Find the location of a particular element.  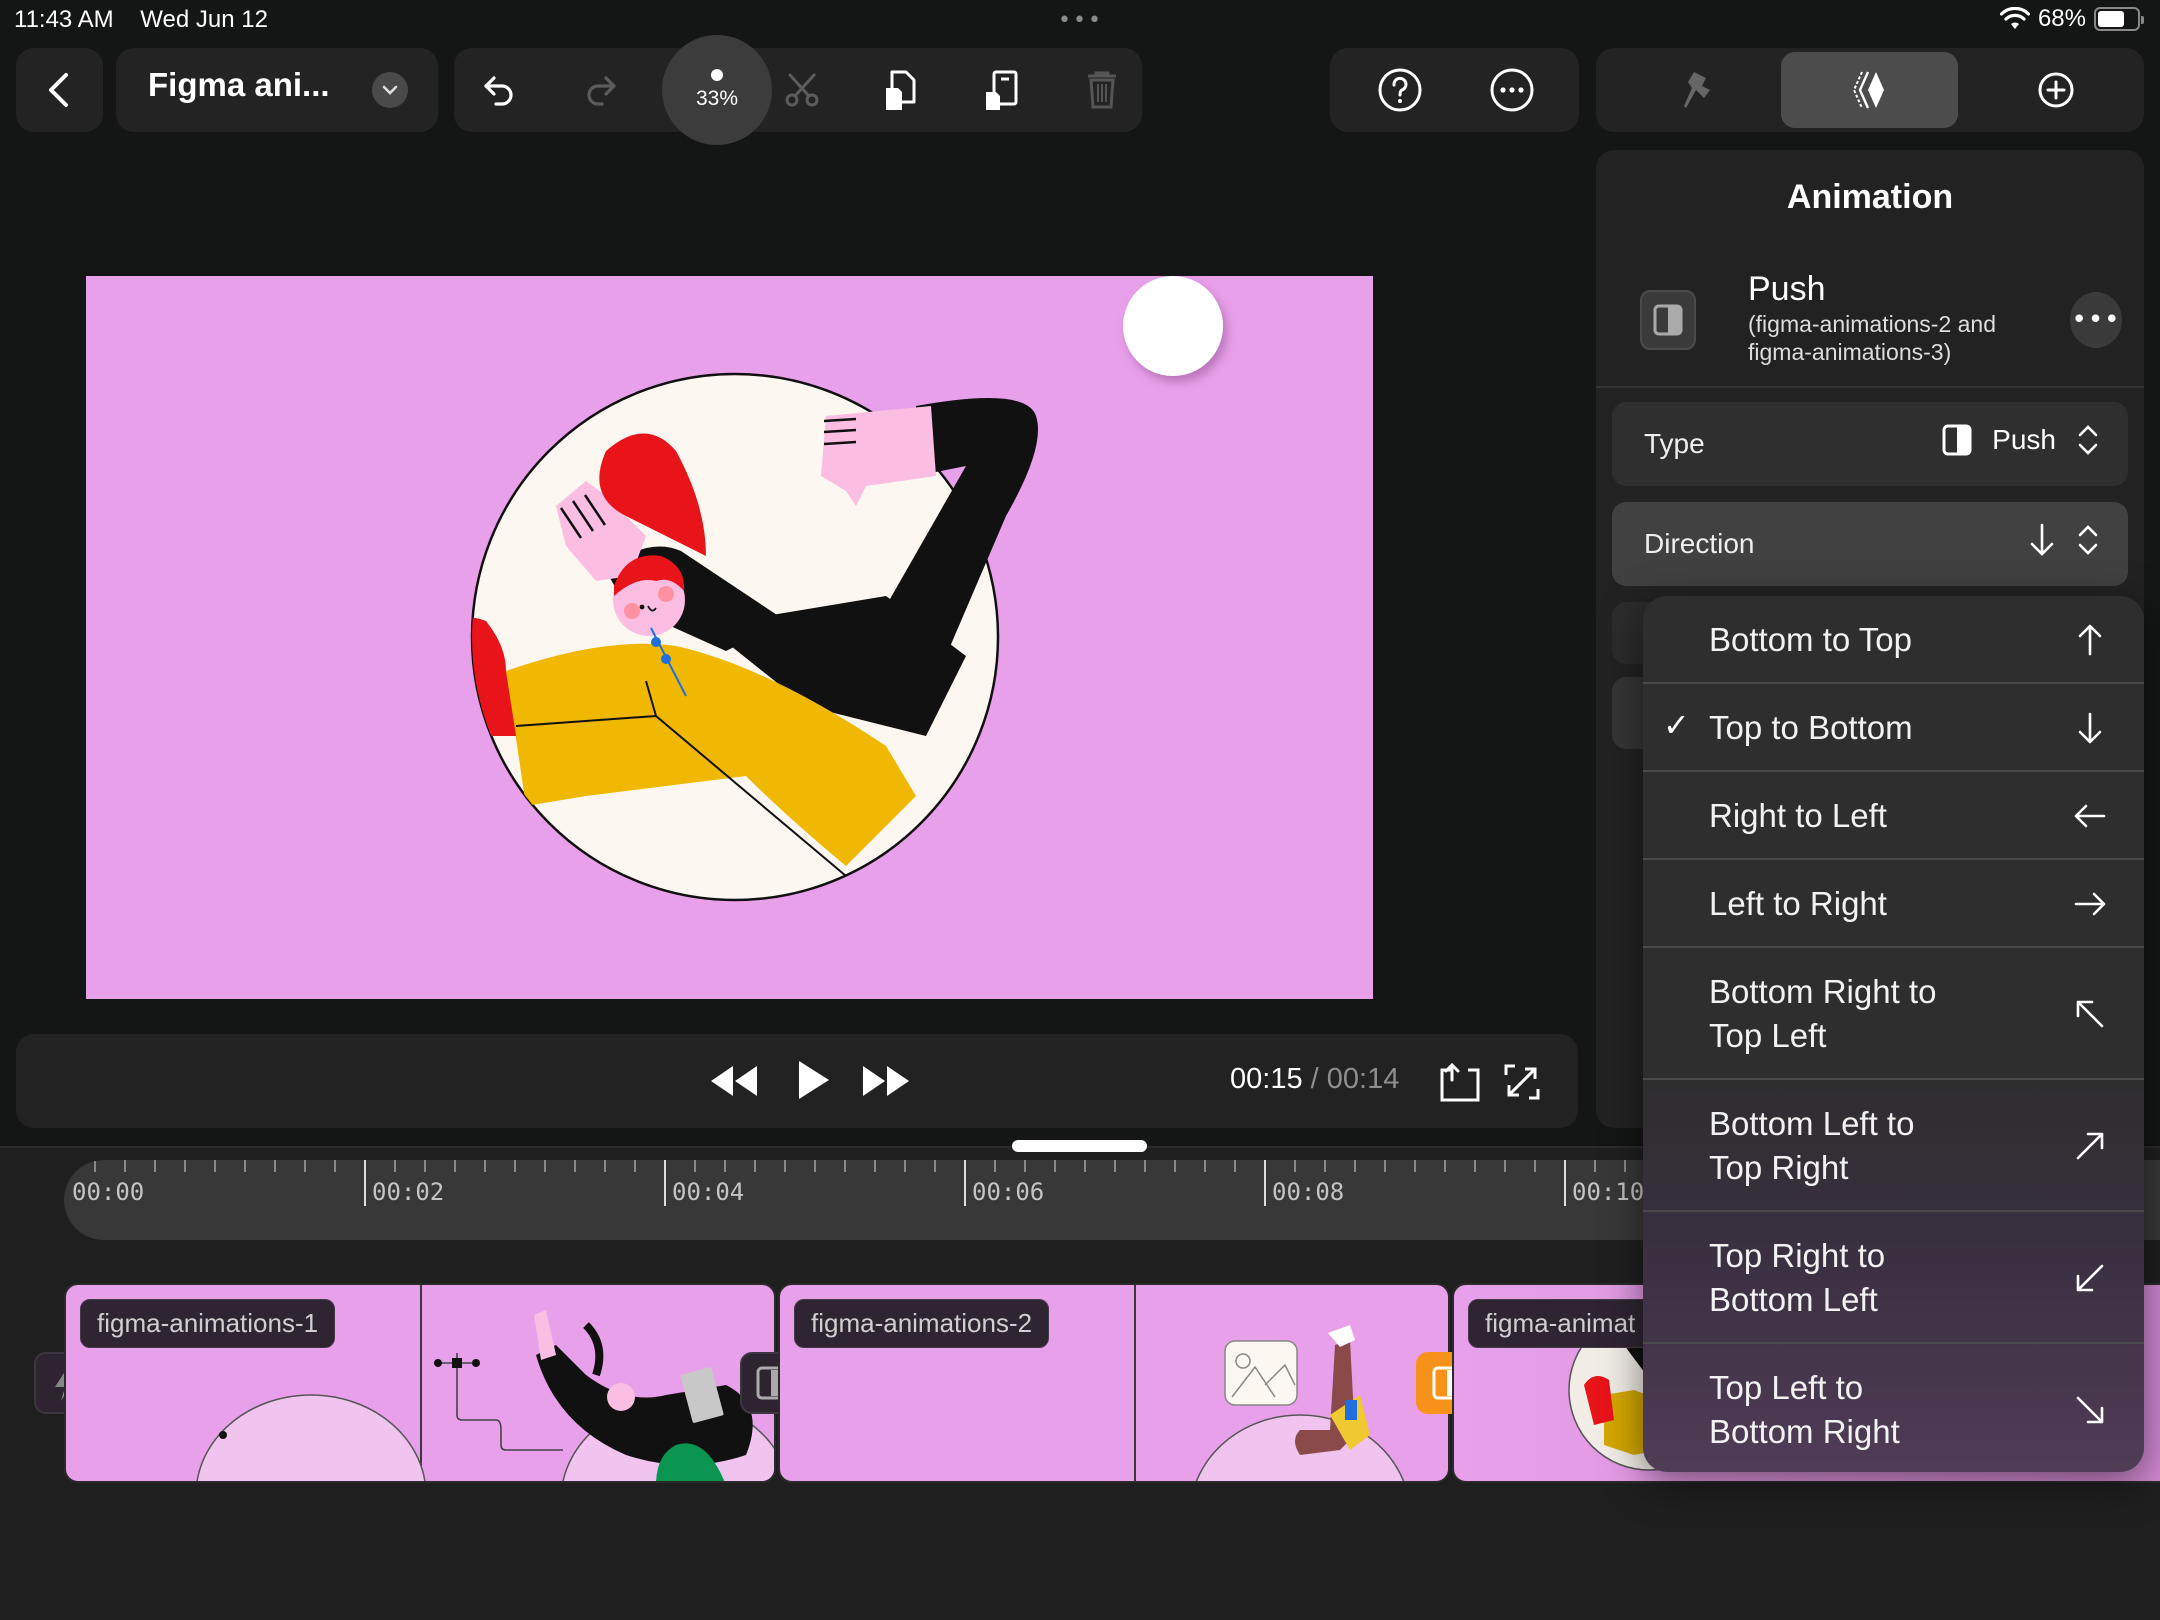

help-button is located at coordinates (1400, 90).